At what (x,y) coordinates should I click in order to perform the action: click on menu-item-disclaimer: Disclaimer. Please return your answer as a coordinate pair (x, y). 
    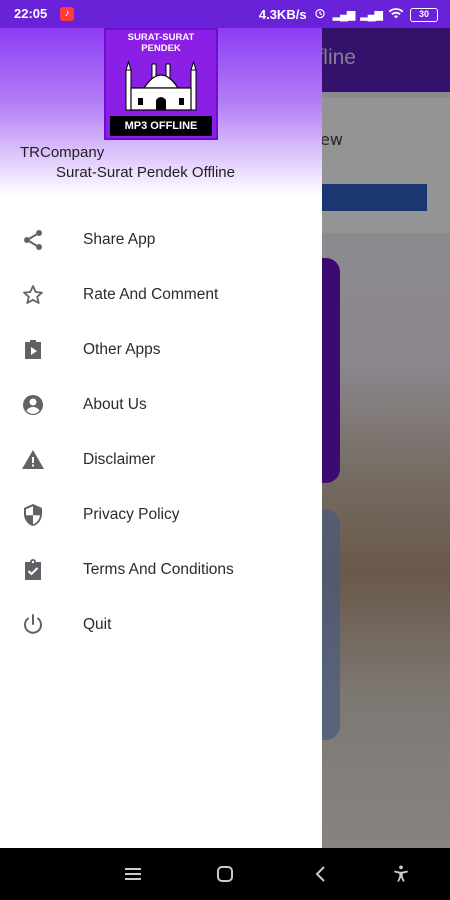
    Looking at the image, I should click on (161, 459).